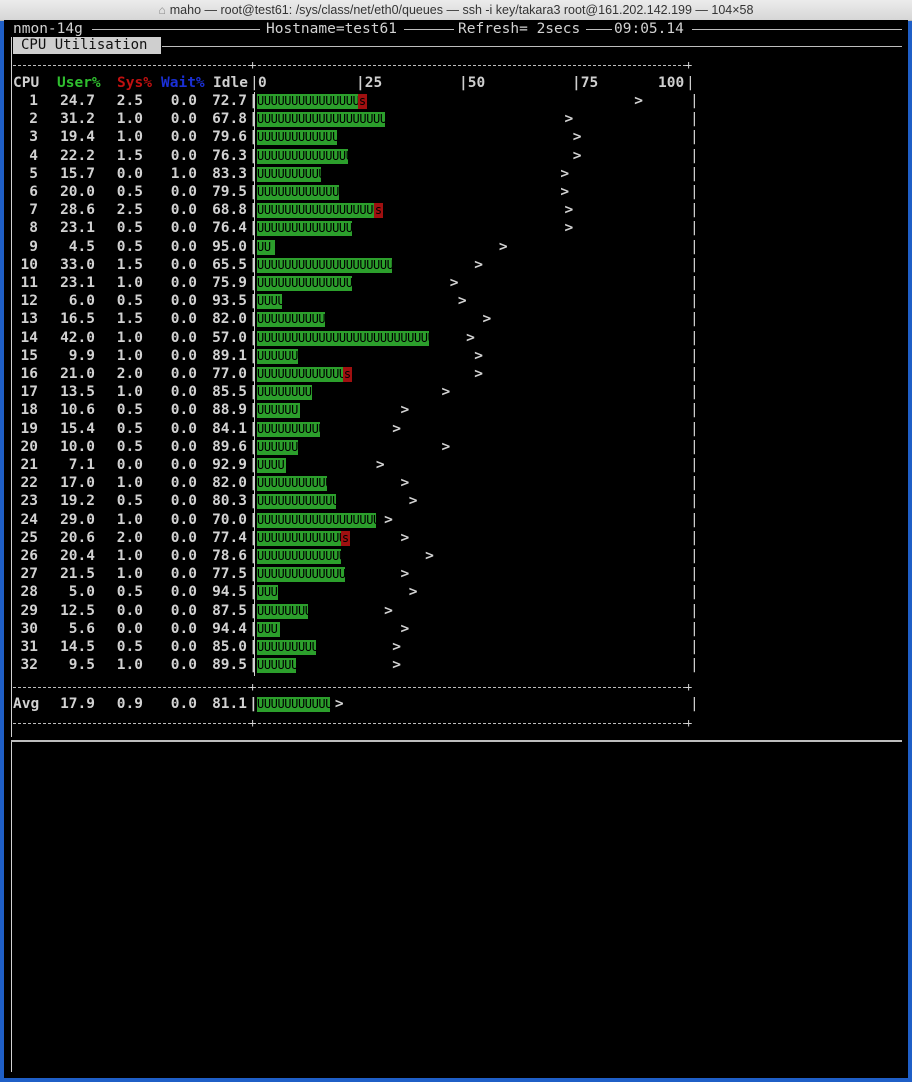 Image resolution: width=912 pixels, height=1082 pixels. Describe the element at coordinates (532, 46) in the screenshot. I see `tab-rule` at that location.